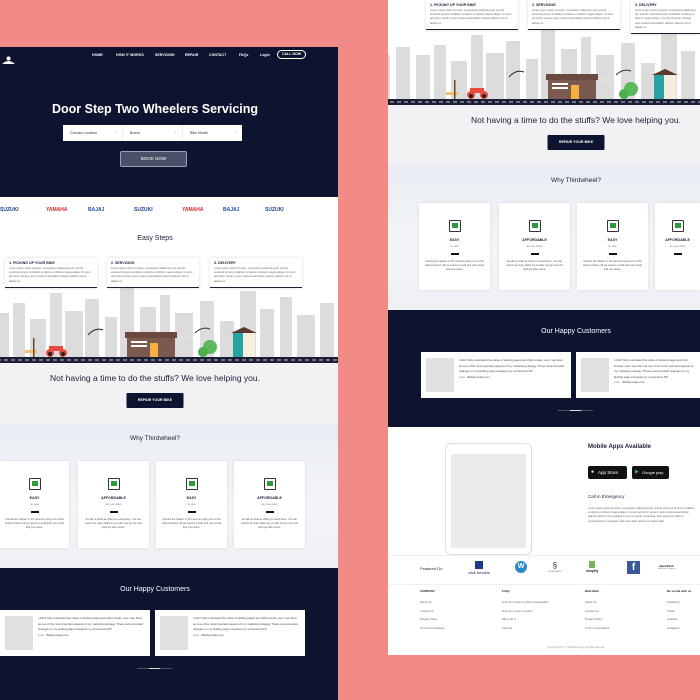 The image size is (700, 700). I want to click on nav-item-contact: CONTACT, so click(217, 55).